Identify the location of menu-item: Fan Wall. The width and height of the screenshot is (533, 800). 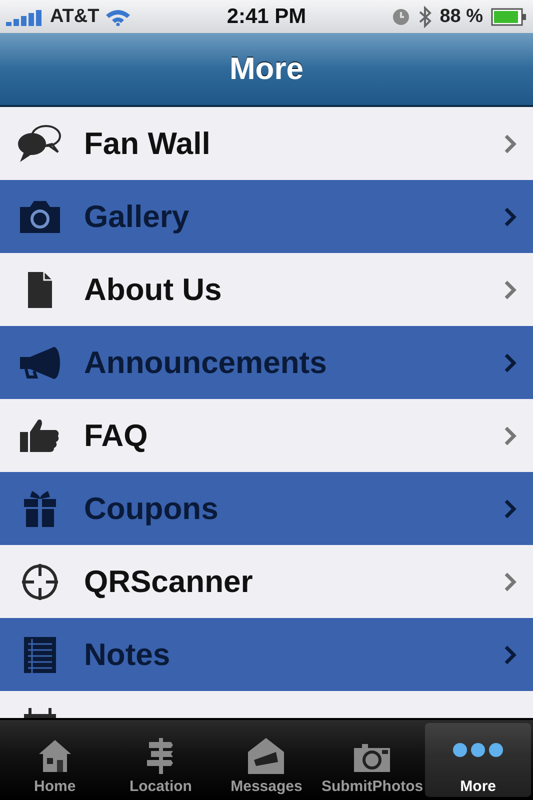
(266, 143).